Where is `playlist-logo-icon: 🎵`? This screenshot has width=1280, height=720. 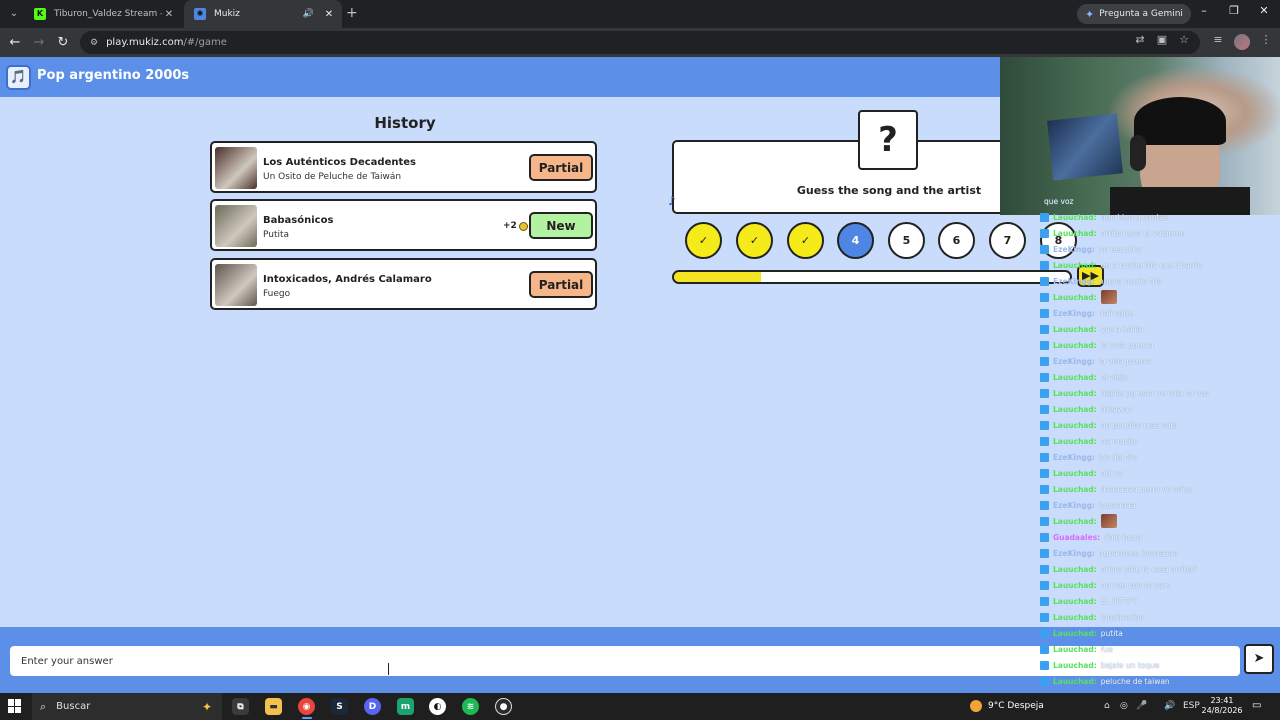 playlist-logo-icon: 🎵 is located at coordinates (18, 77).